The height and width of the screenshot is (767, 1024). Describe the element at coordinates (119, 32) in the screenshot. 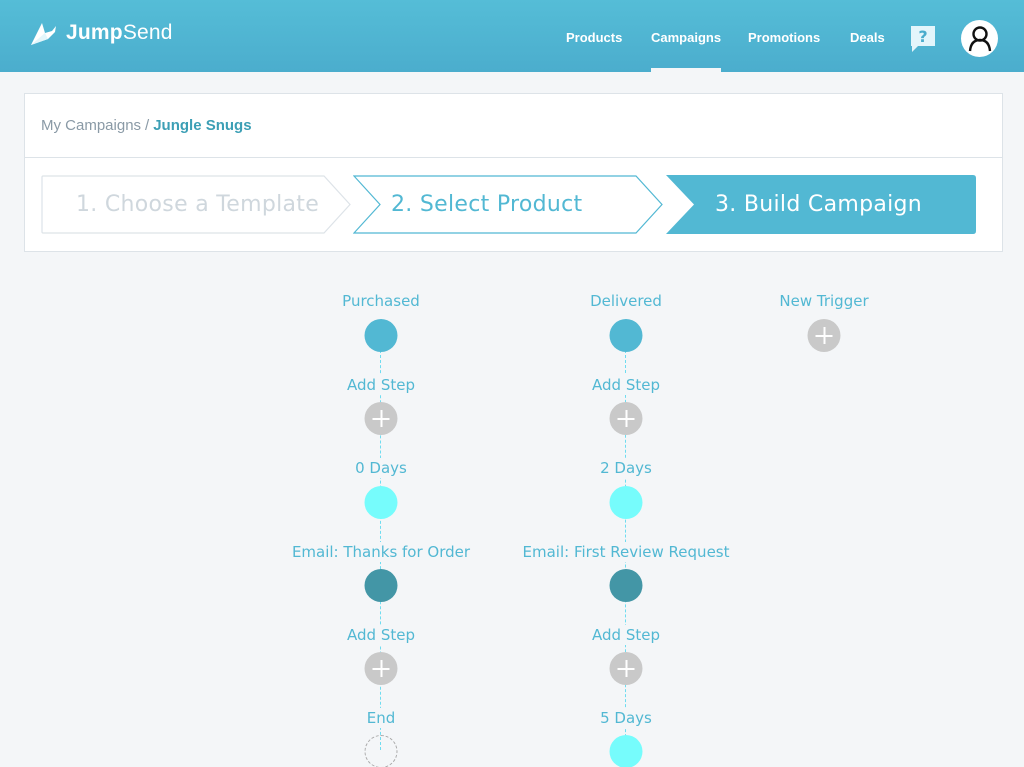

I see `app-name: JumpSend` at that location.